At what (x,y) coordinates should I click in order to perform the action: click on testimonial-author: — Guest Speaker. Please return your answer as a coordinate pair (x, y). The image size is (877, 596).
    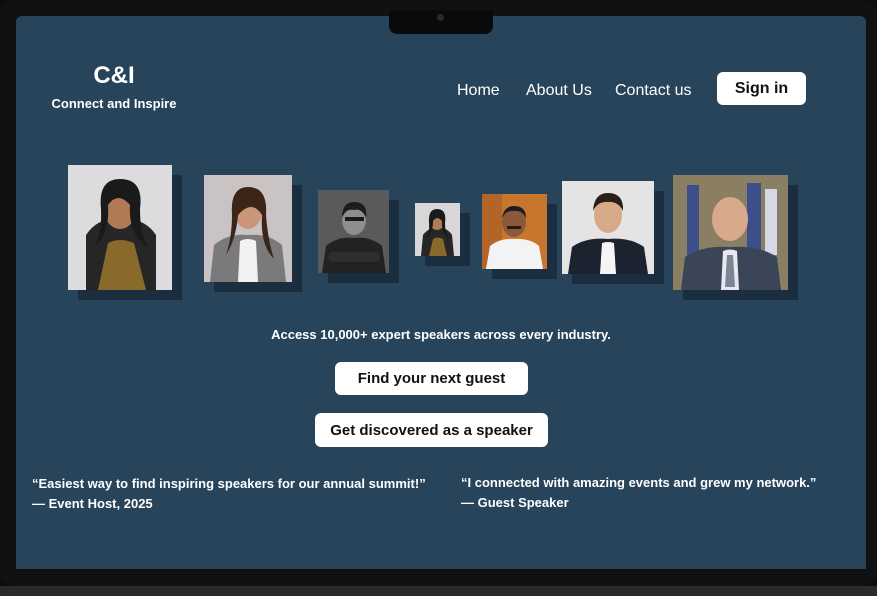
    Looking at the image, I should click on (515, 502).